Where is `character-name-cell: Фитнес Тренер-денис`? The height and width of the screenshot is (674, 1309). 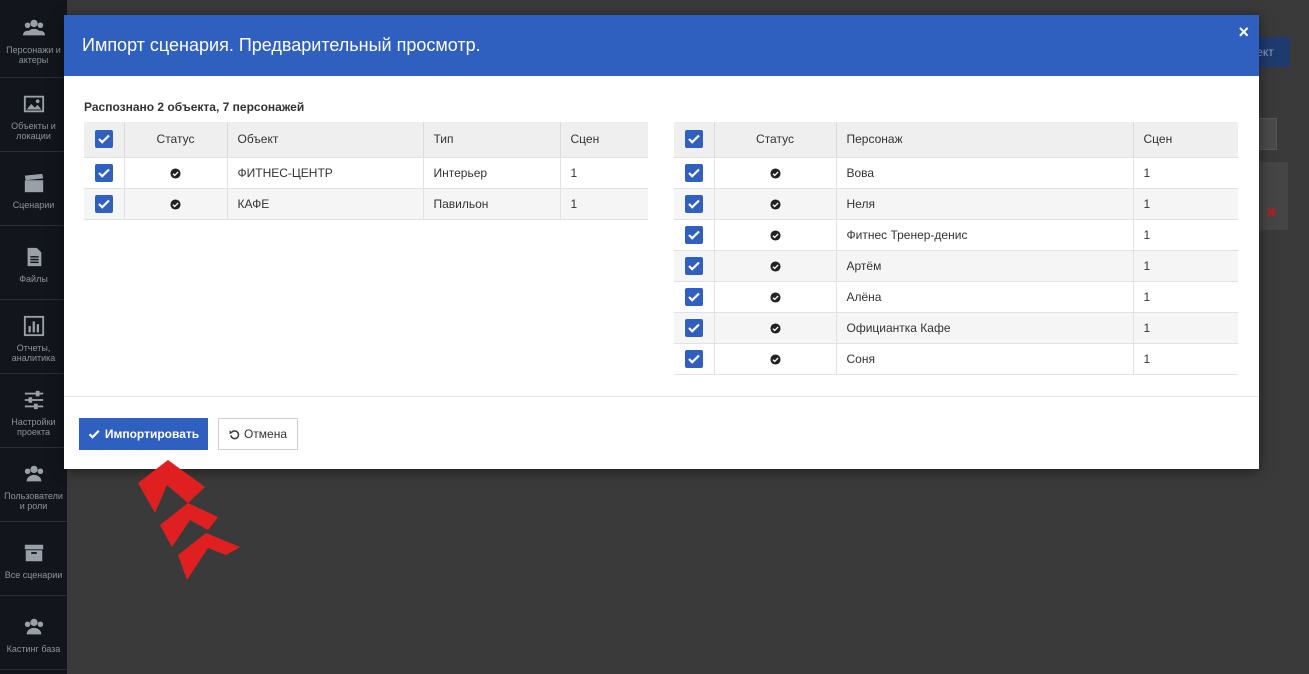
character-name-cell: Фитнес Тренер-денис is located at coordinates (985, 235).